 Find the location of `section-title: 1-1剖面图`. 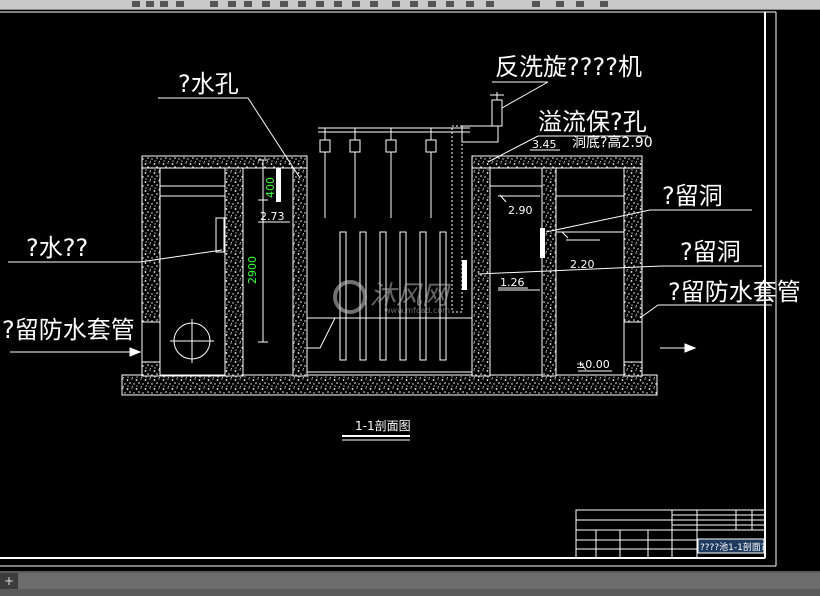

section-title: 1-1剖面图 is located at coordinates (383, 426).